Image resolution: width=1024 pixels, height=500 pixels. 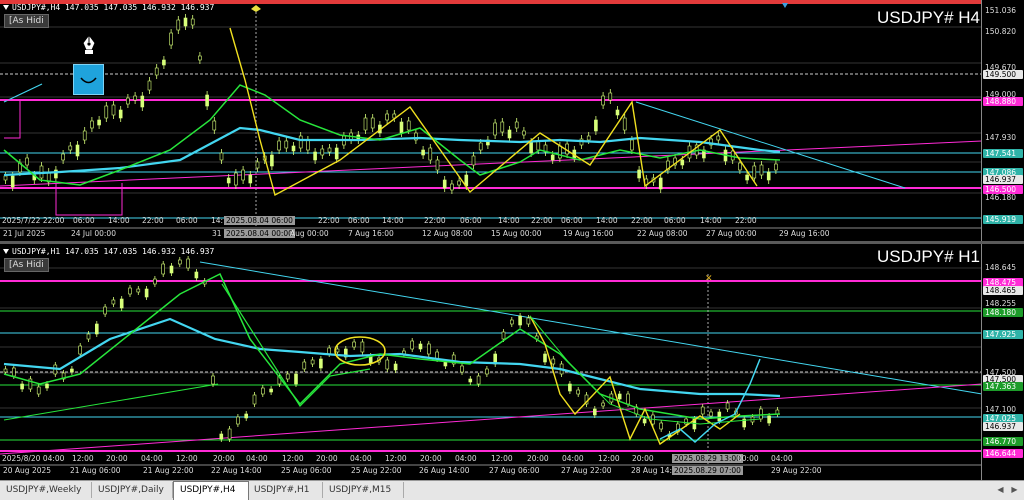 What do you see at coordinates (259, 233) in the screenshot?
I see `time-label: 2025.08.04 00:00` at bounding box center [259, 233].